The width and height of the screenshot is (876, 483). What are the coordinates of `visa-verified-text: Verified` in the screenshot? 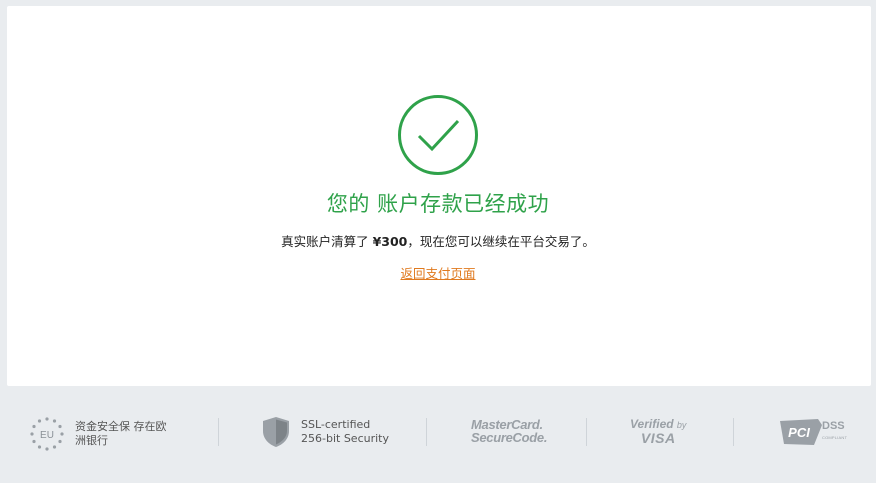 It's located at (652, 424).